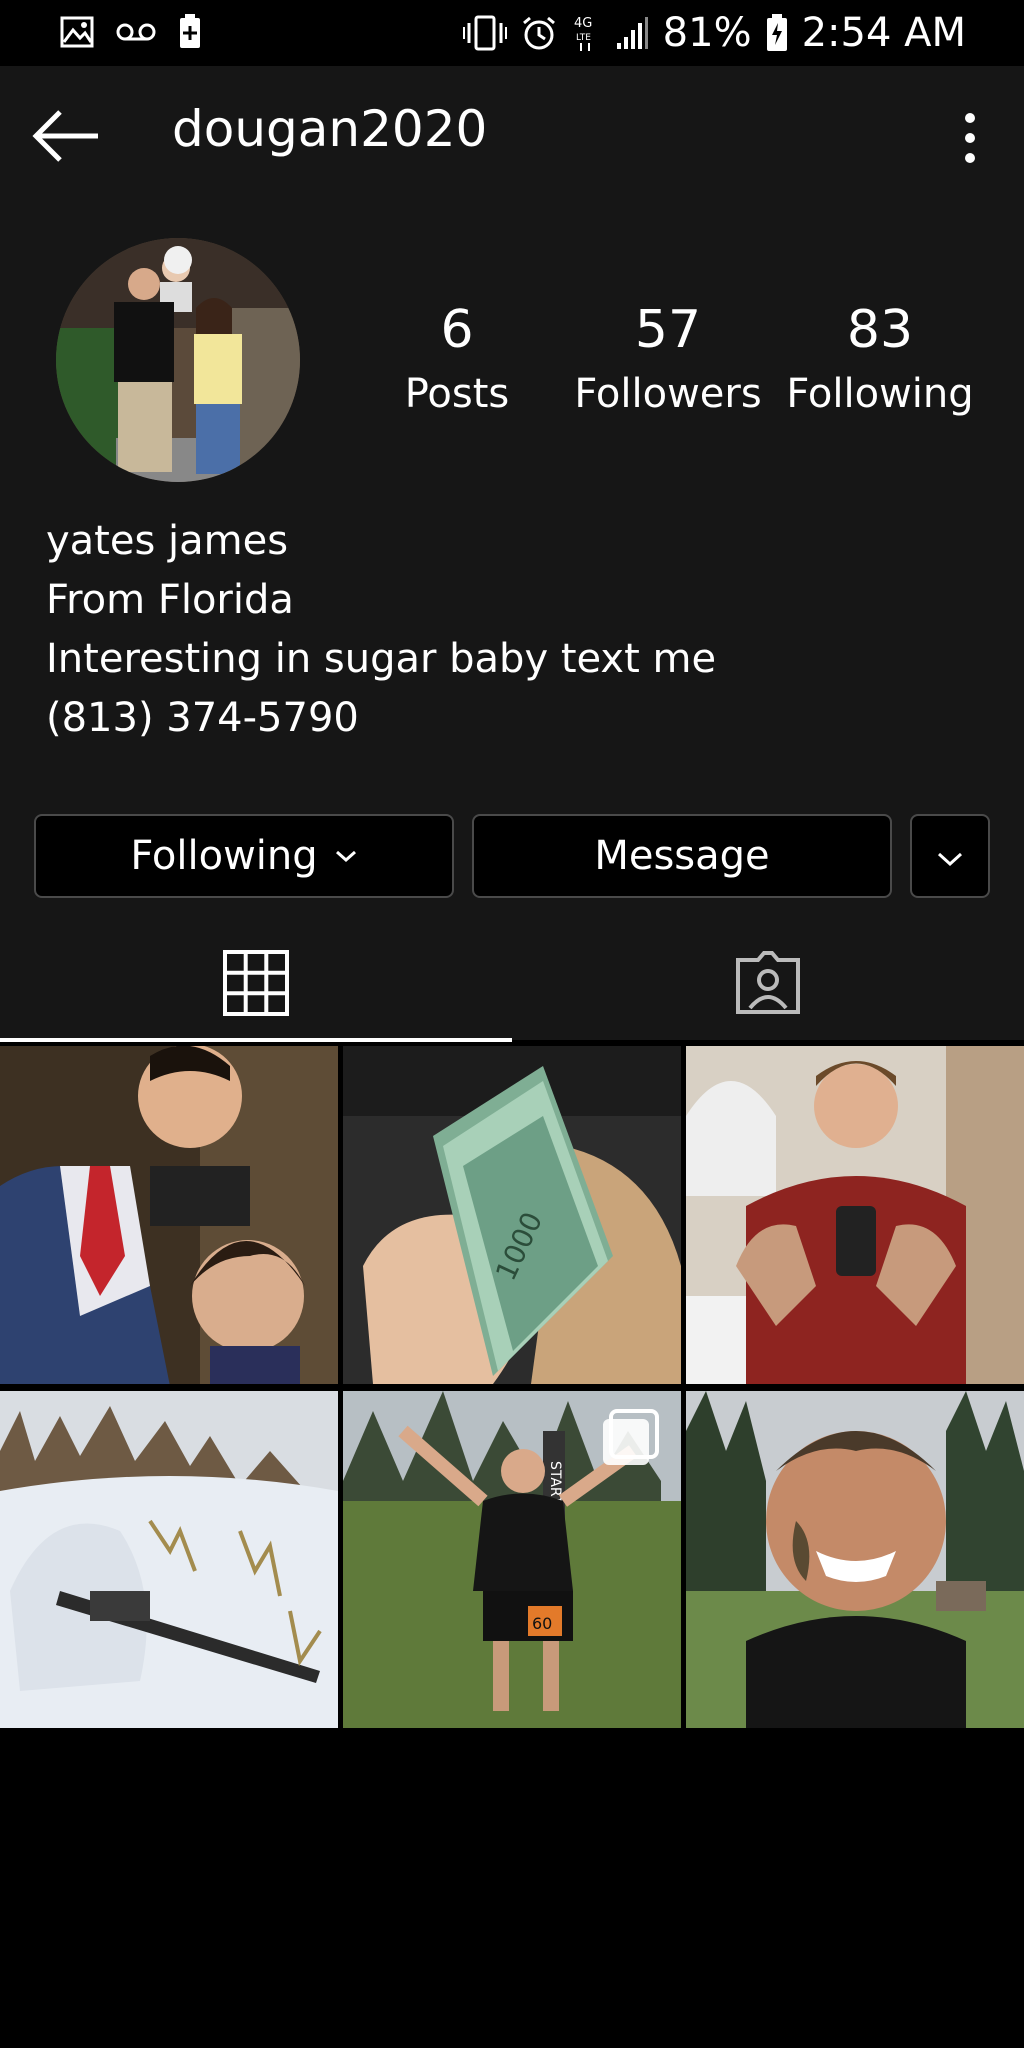  Describe the element at coordinates (668, 394) in the screenshot. I see `followers-label: Followers` at that location.